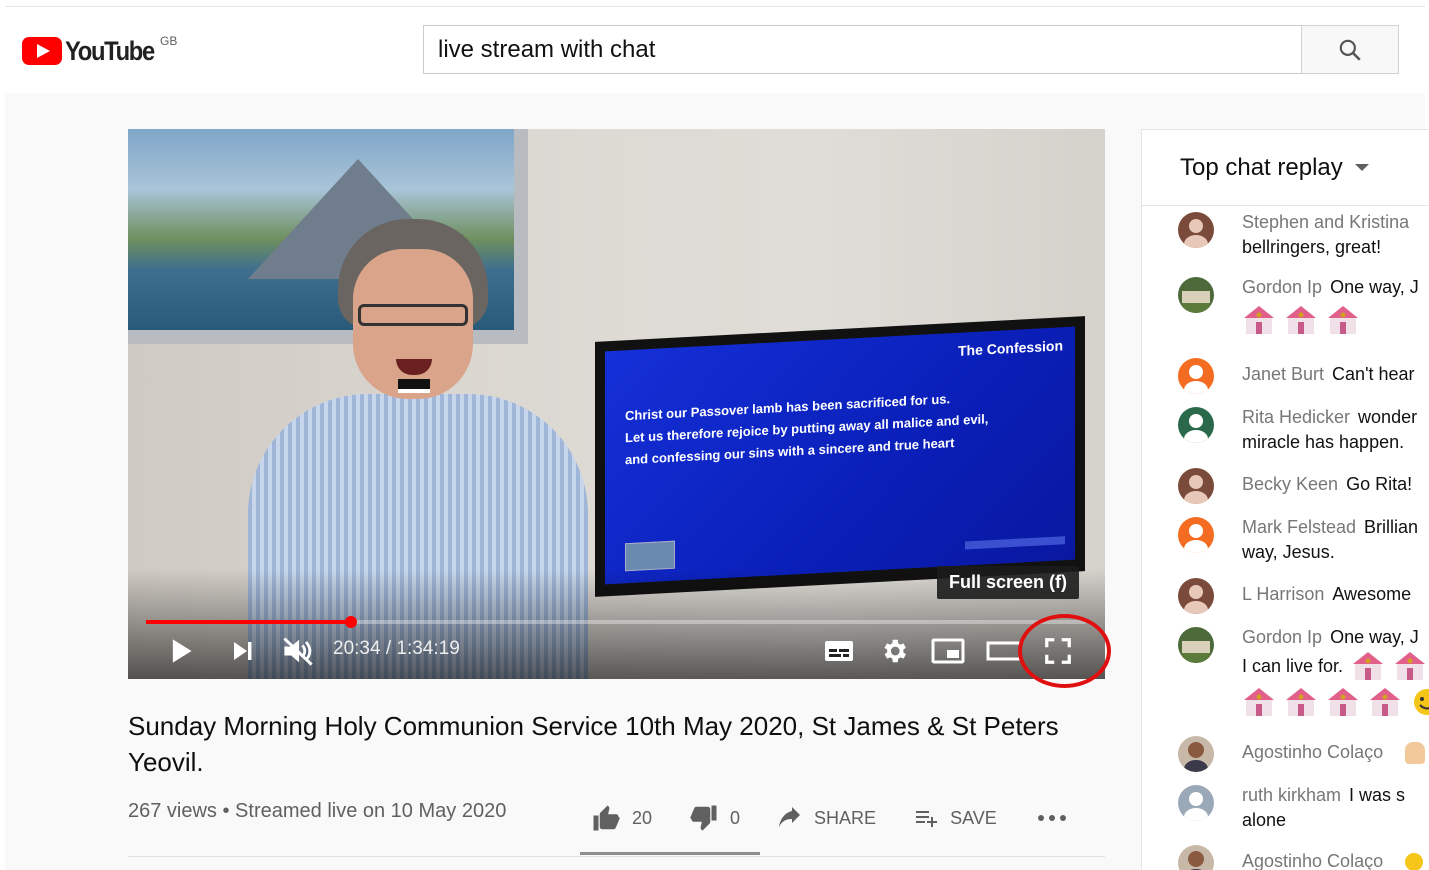 This screenshot has height=870, width=1429. What do you see at coordinates (862, 49) in the screenshot?
I see `search-input` at bounding box center [862, 49].